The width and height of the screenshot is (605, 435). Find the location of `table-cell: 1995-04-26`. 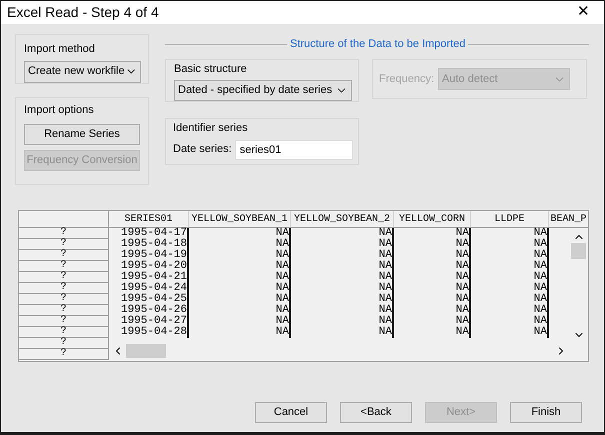

table-cell: 1995-04-26 is located at coordinates (149, 310).